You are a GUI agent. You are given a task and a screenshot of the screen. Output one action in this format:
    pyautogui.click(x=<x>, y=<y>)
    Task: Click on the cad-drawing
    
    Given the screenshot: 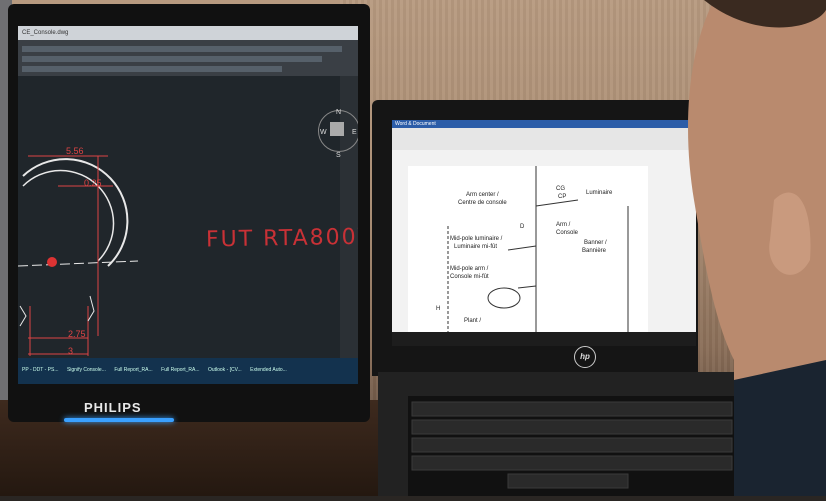 What is the action you would take?
    pyautogui.click(x=78, y=255)
    